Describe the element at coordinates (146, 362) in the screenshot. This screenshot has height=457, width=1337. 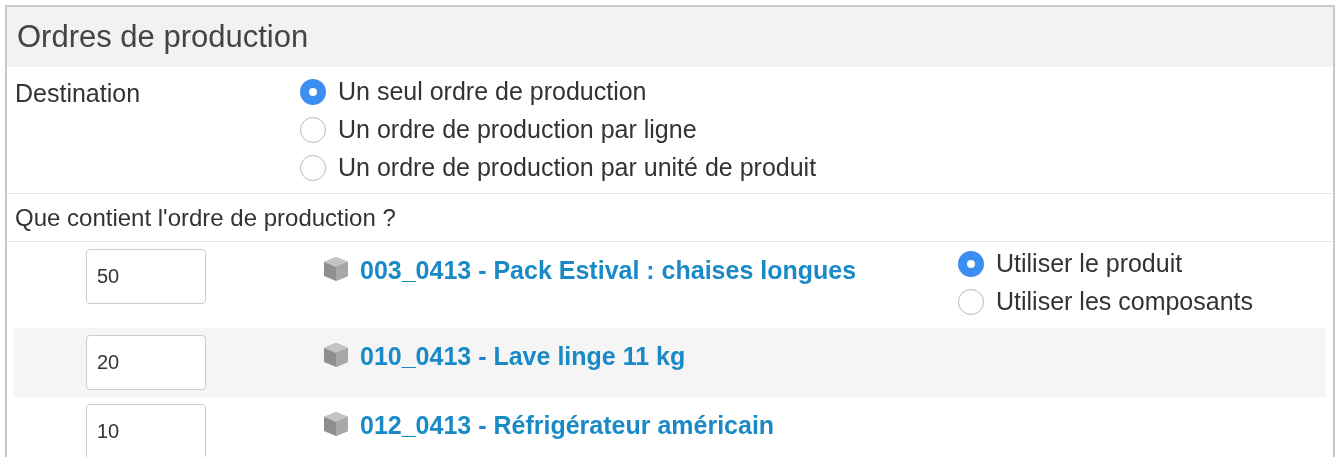
I see `quantity-field: 20` at that location.